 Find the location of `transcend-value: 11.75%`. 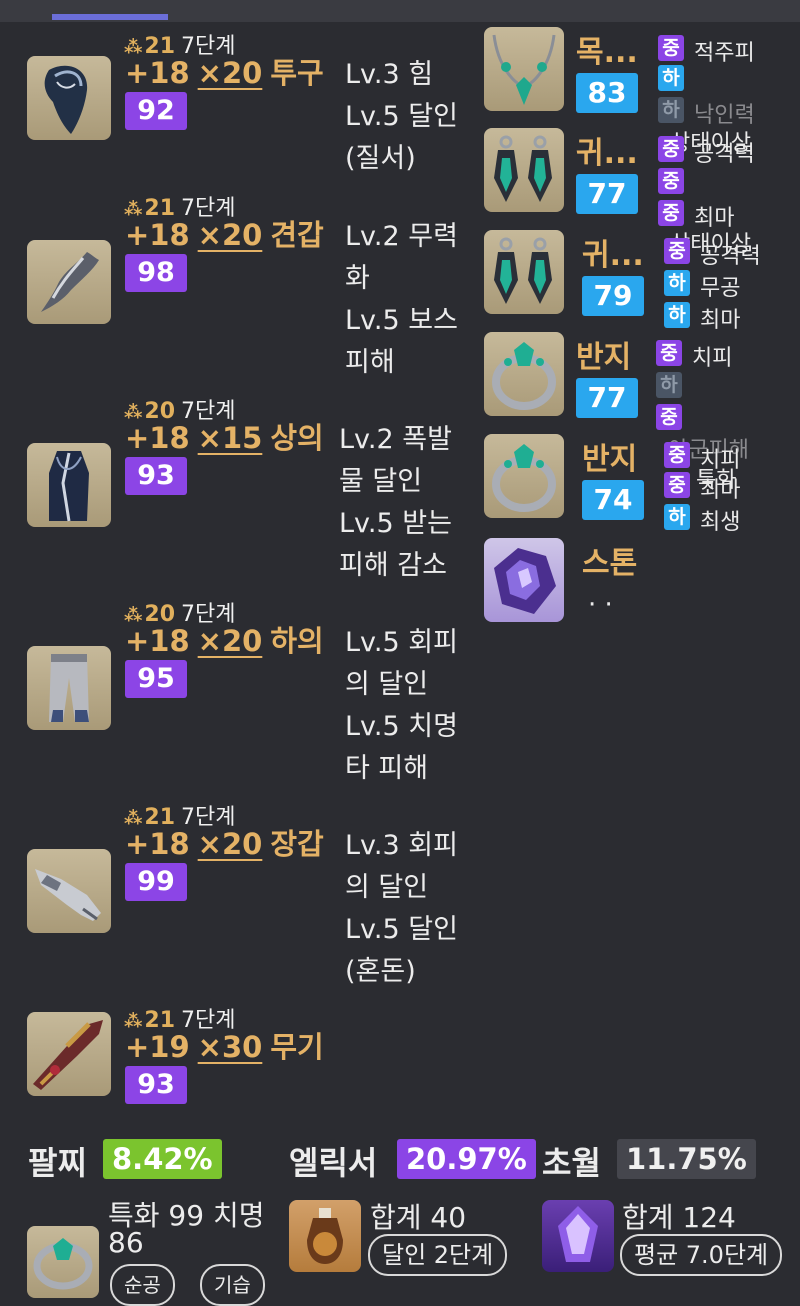

transcend-value: 11.75% is located at coordinates (686, 1159).